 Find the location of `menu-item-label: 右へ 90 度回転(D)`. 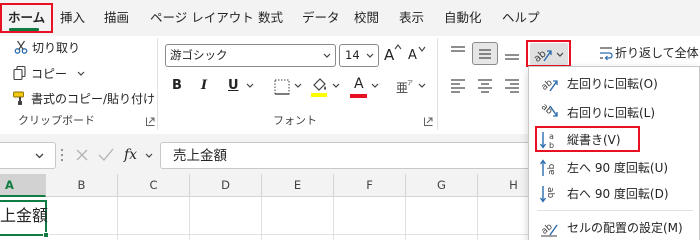

menu-item-label: 右へ 90 度回転(D) is located at coordinates (618, 194).